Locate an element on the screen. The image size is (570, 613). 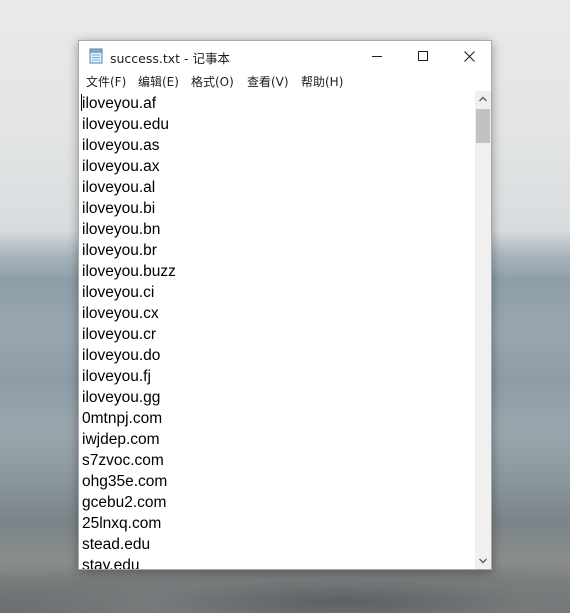
text-line: iloveyou.af is located at coordinates (119, 103).